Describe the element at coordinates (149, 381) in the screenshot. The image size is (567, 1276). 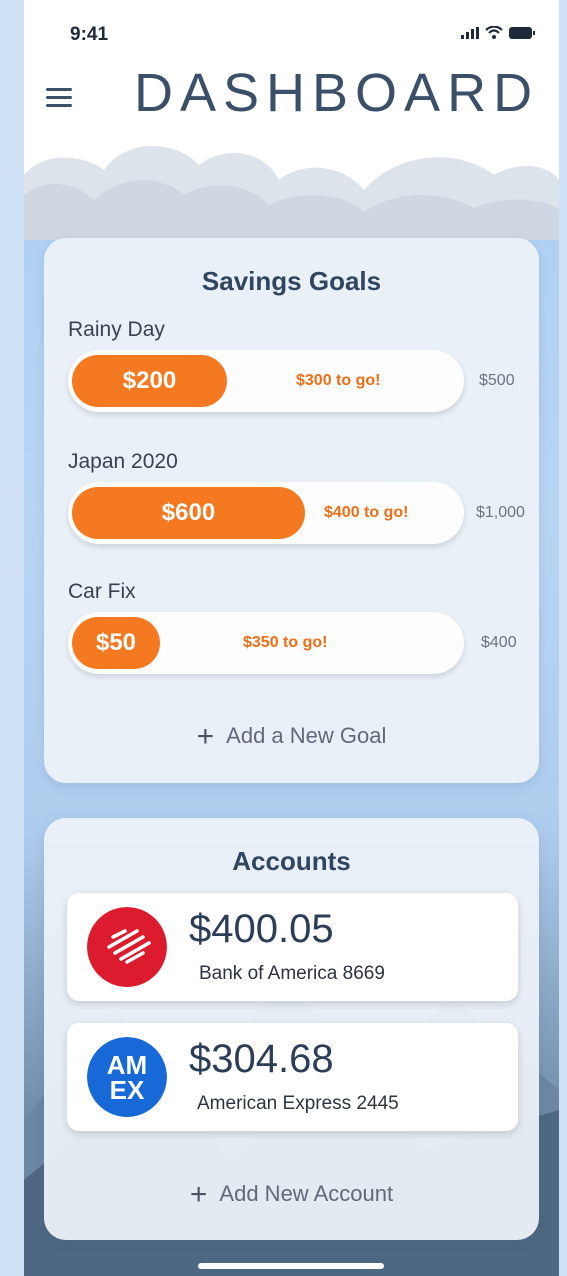
I see `goal-saved-fill: $200` at that location.